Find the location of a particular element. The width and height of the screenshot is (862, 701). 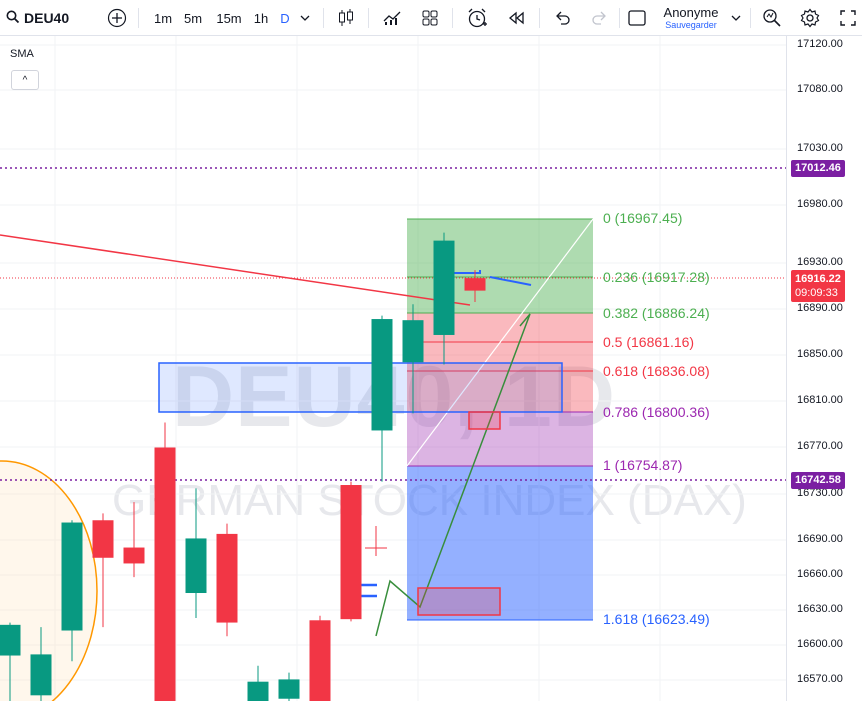

trend-line-red is located at coordinates (235, 270).